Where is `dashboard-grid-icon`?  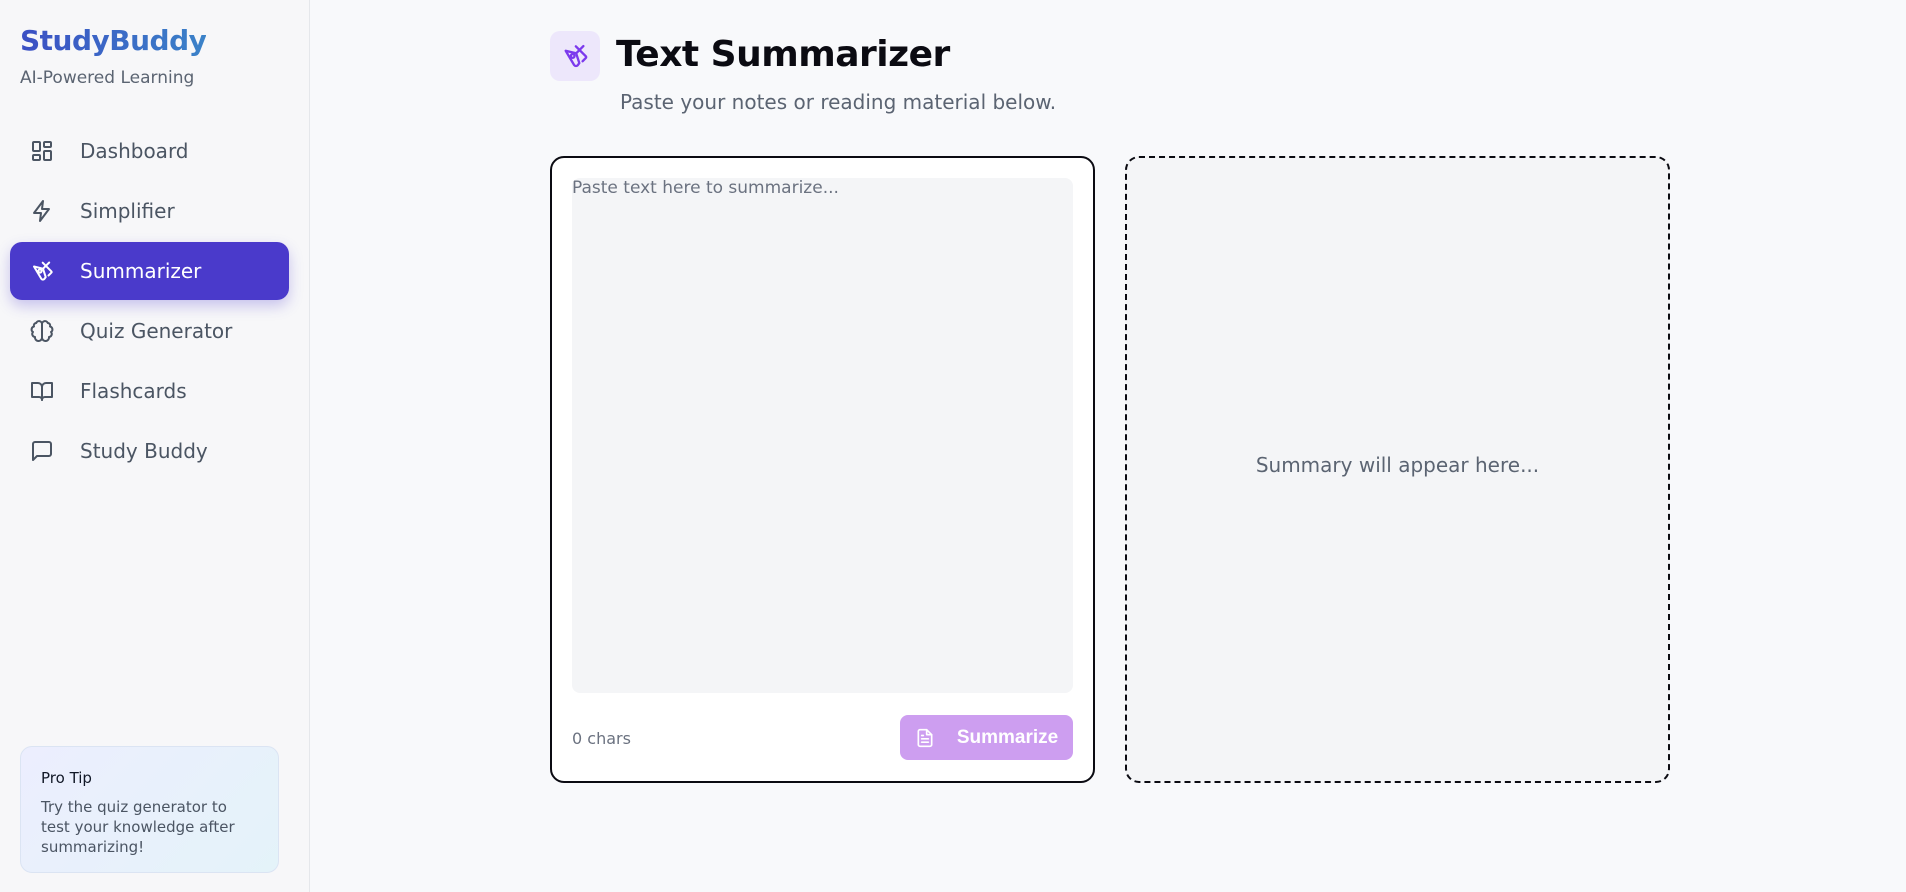 dashboard-grid-icon is located at coordinates (42, 151).